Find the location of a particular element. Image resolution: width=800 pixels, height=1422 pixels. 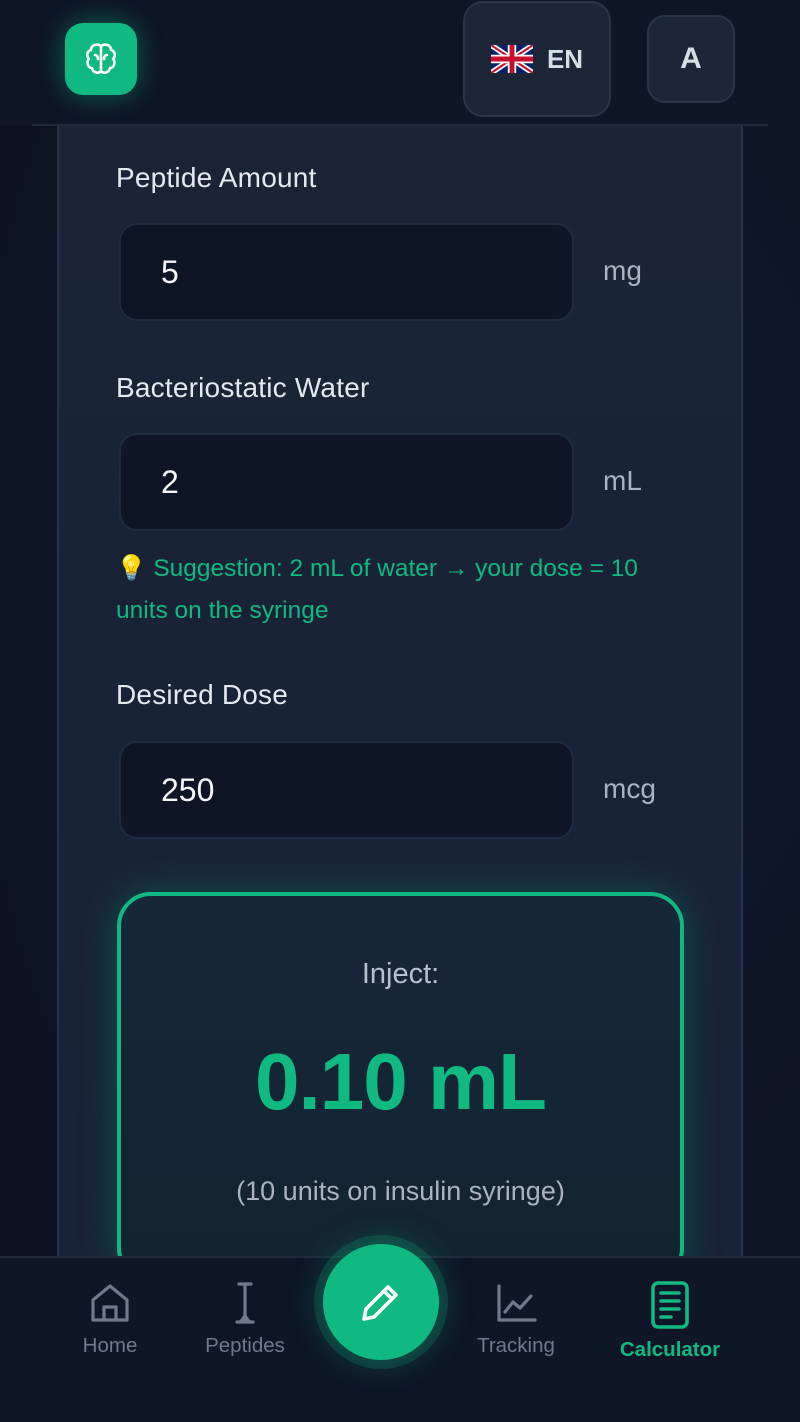

edit-fab-button is located at coordinates (381, 1302).